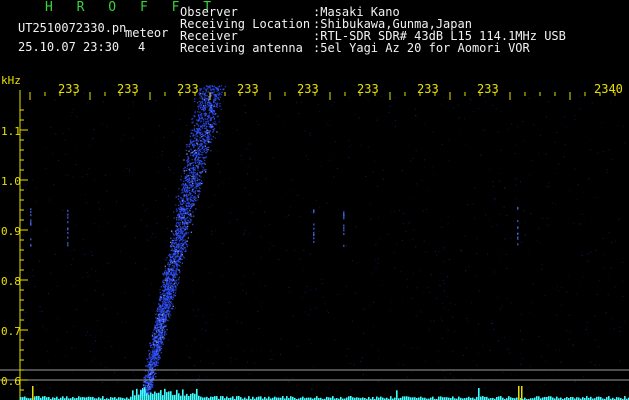  I want to click on y-tick-label: 1.1, so click(11, 131).